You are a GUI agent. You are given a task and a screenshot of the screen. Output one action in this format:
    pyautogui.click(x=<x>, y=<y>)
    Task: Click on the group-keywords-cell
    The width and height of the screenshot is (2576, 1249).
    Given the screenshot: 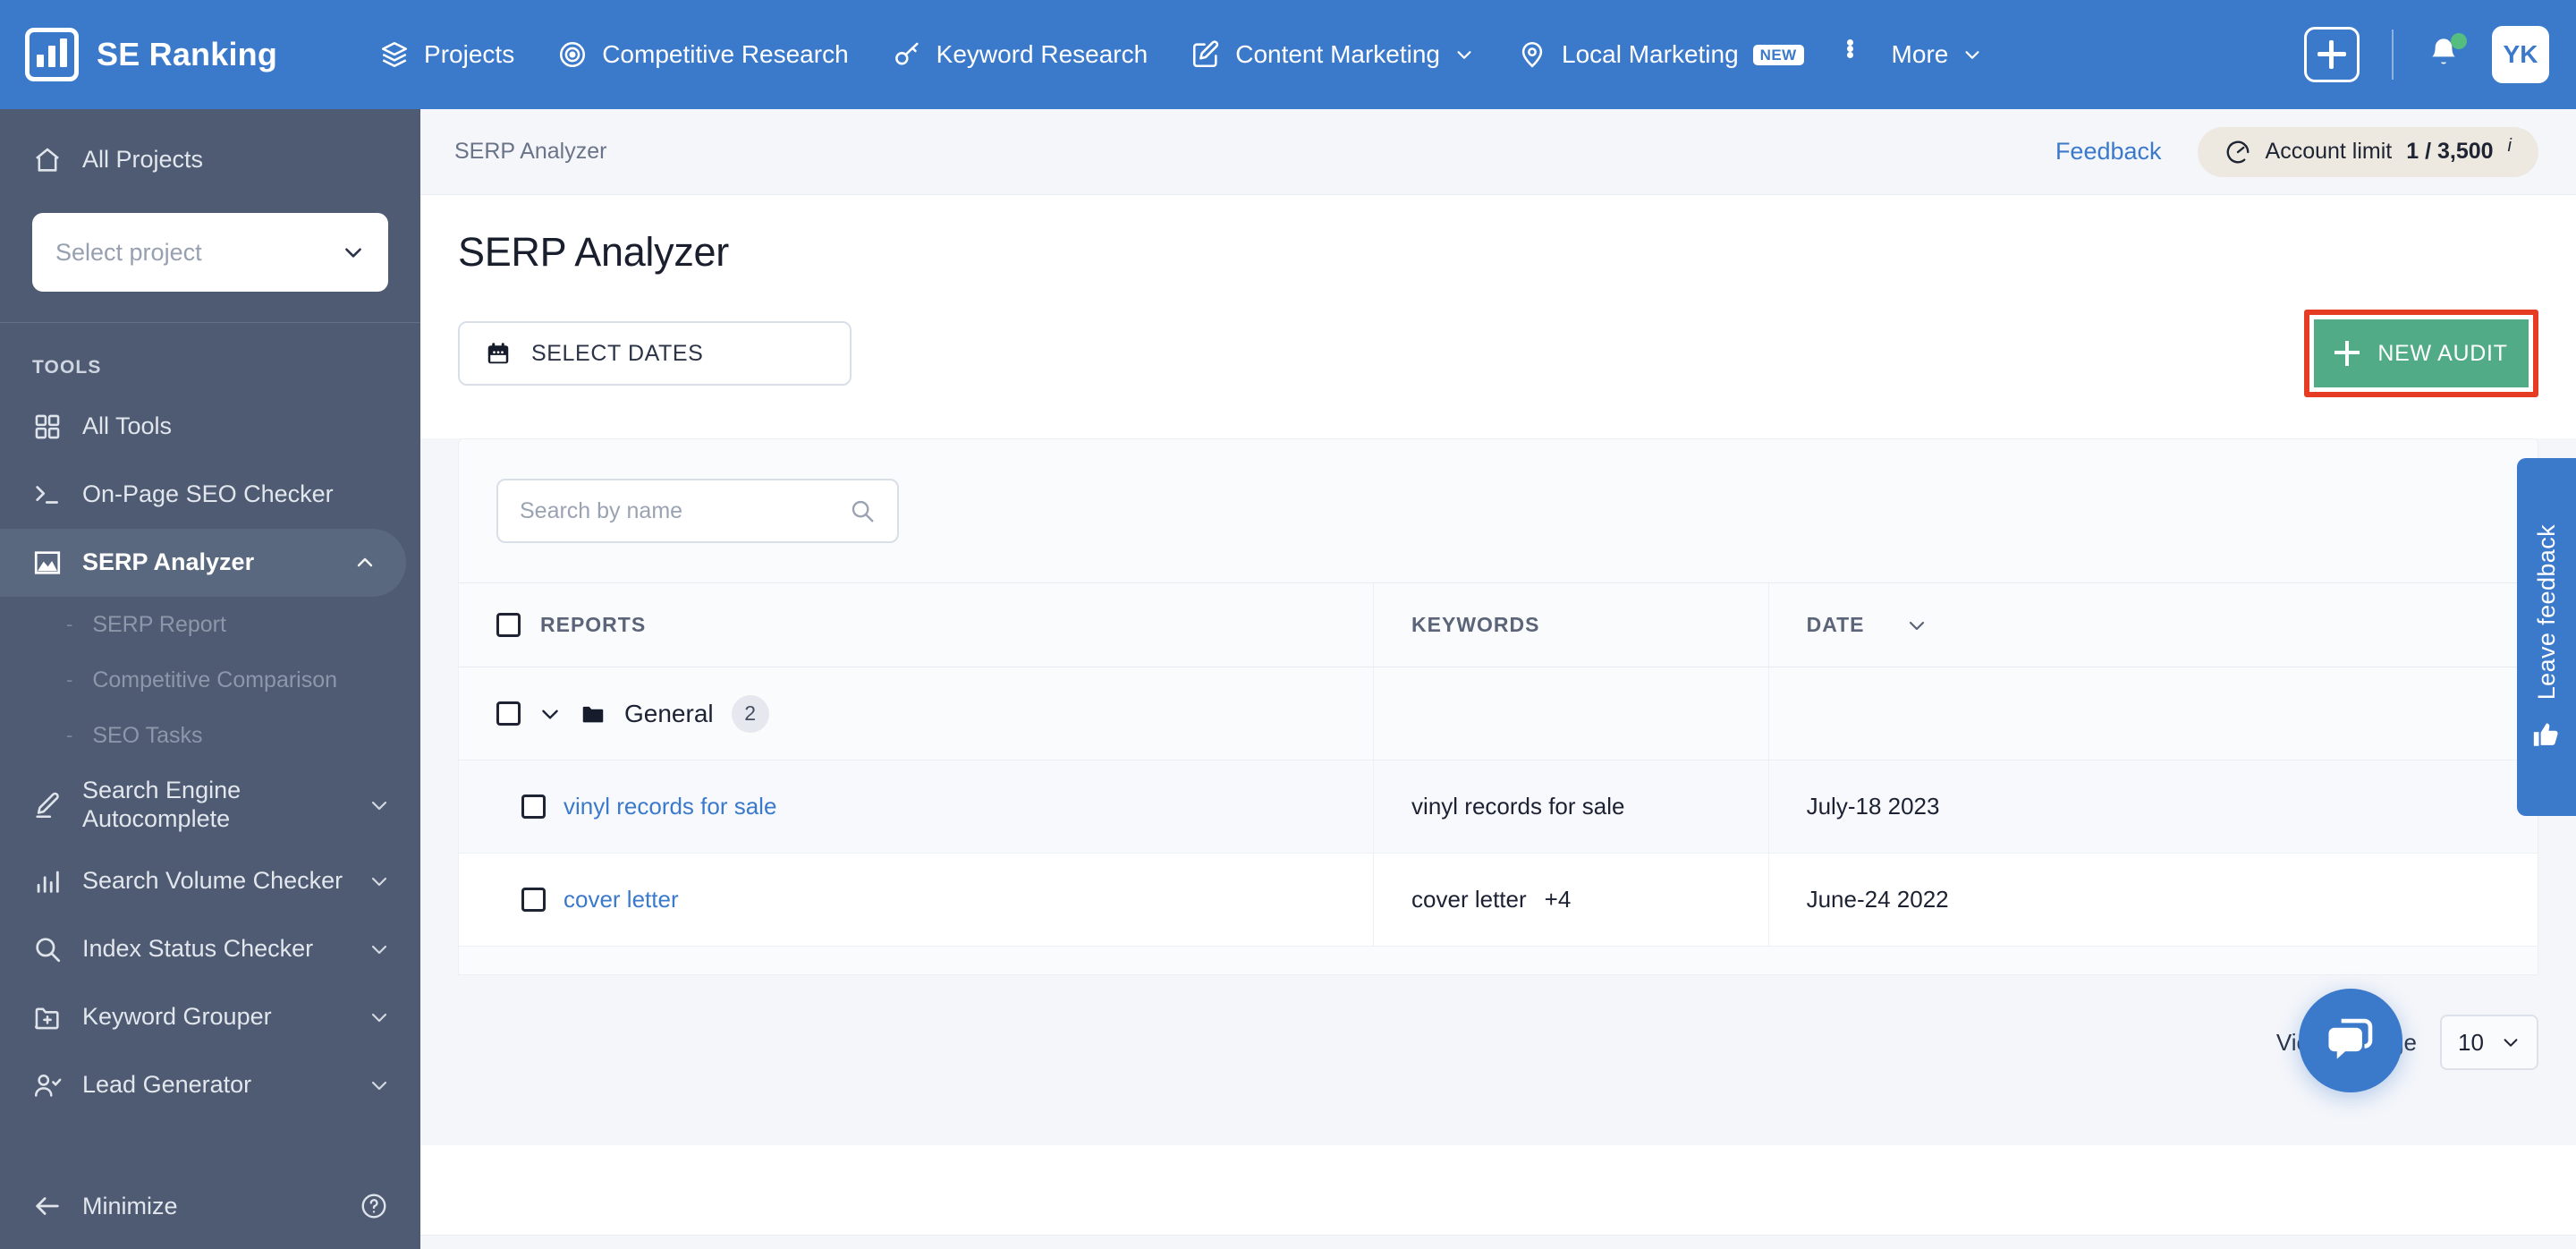 What is the action you would take?
    pyautogui.click(x=1571, y=713)
    